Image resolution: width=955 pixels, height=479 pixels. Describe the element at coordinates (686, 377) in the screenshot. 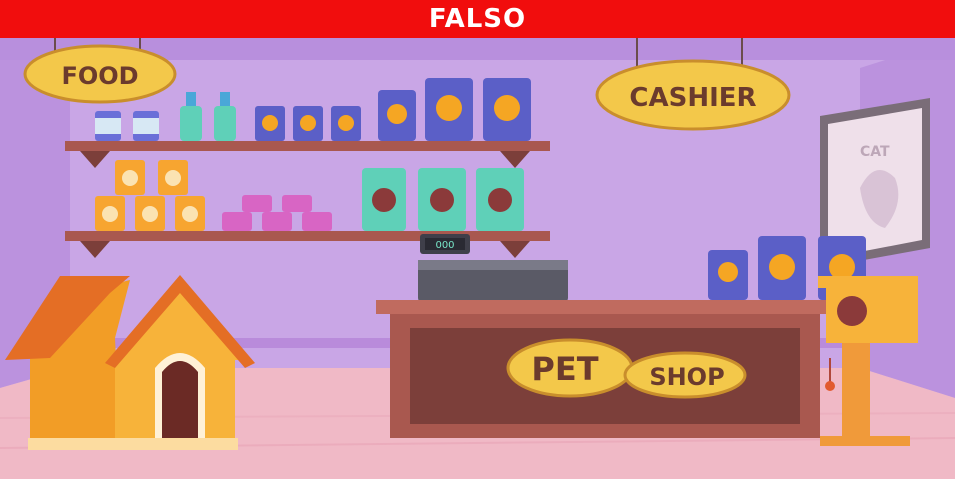

I see `logo-word-shop: SHOP` at that location.